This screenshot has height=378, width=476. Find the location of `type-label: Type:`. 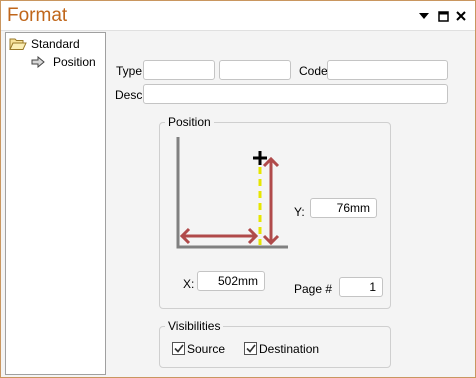

type-label: Type: is located at coordinates (131, 71).